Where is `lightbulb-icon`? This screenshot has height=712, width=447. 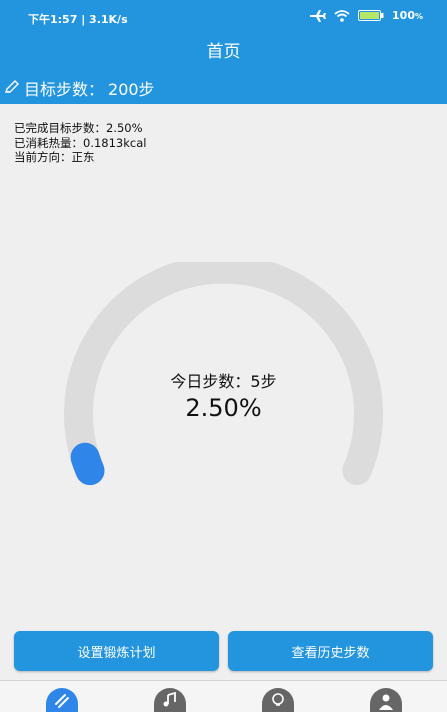 lightbulb-icon is located at coordinates (278, 700).